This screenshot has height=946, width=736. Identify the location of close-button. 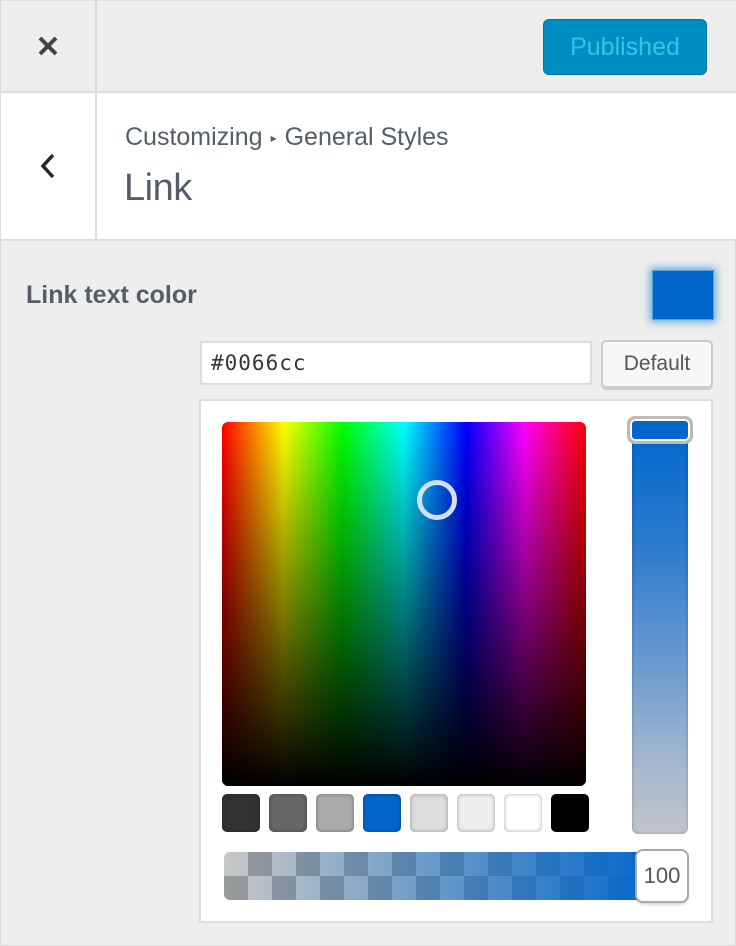
(49, 46).